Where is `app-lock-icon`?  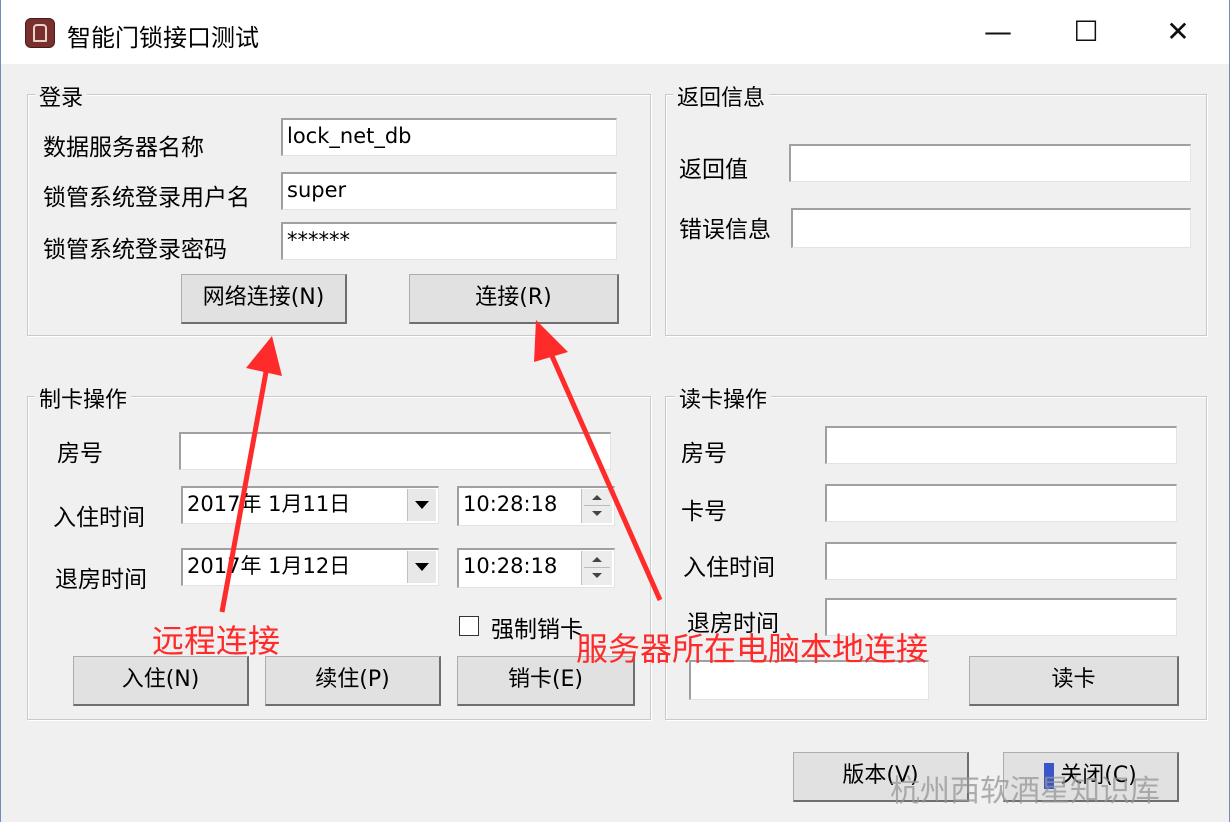 app-lock-icon is located at coordinates (40, 33).